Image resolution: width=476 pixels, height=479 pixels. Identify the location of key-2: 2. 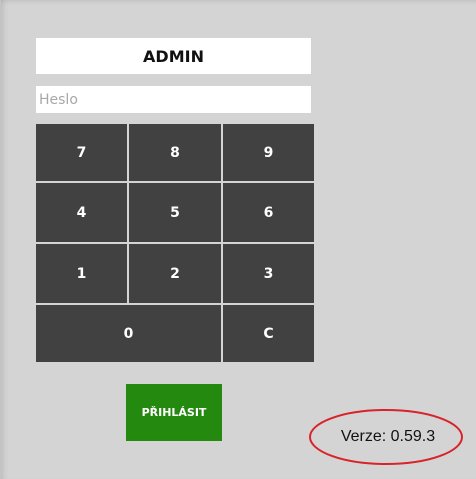
(175, 273).